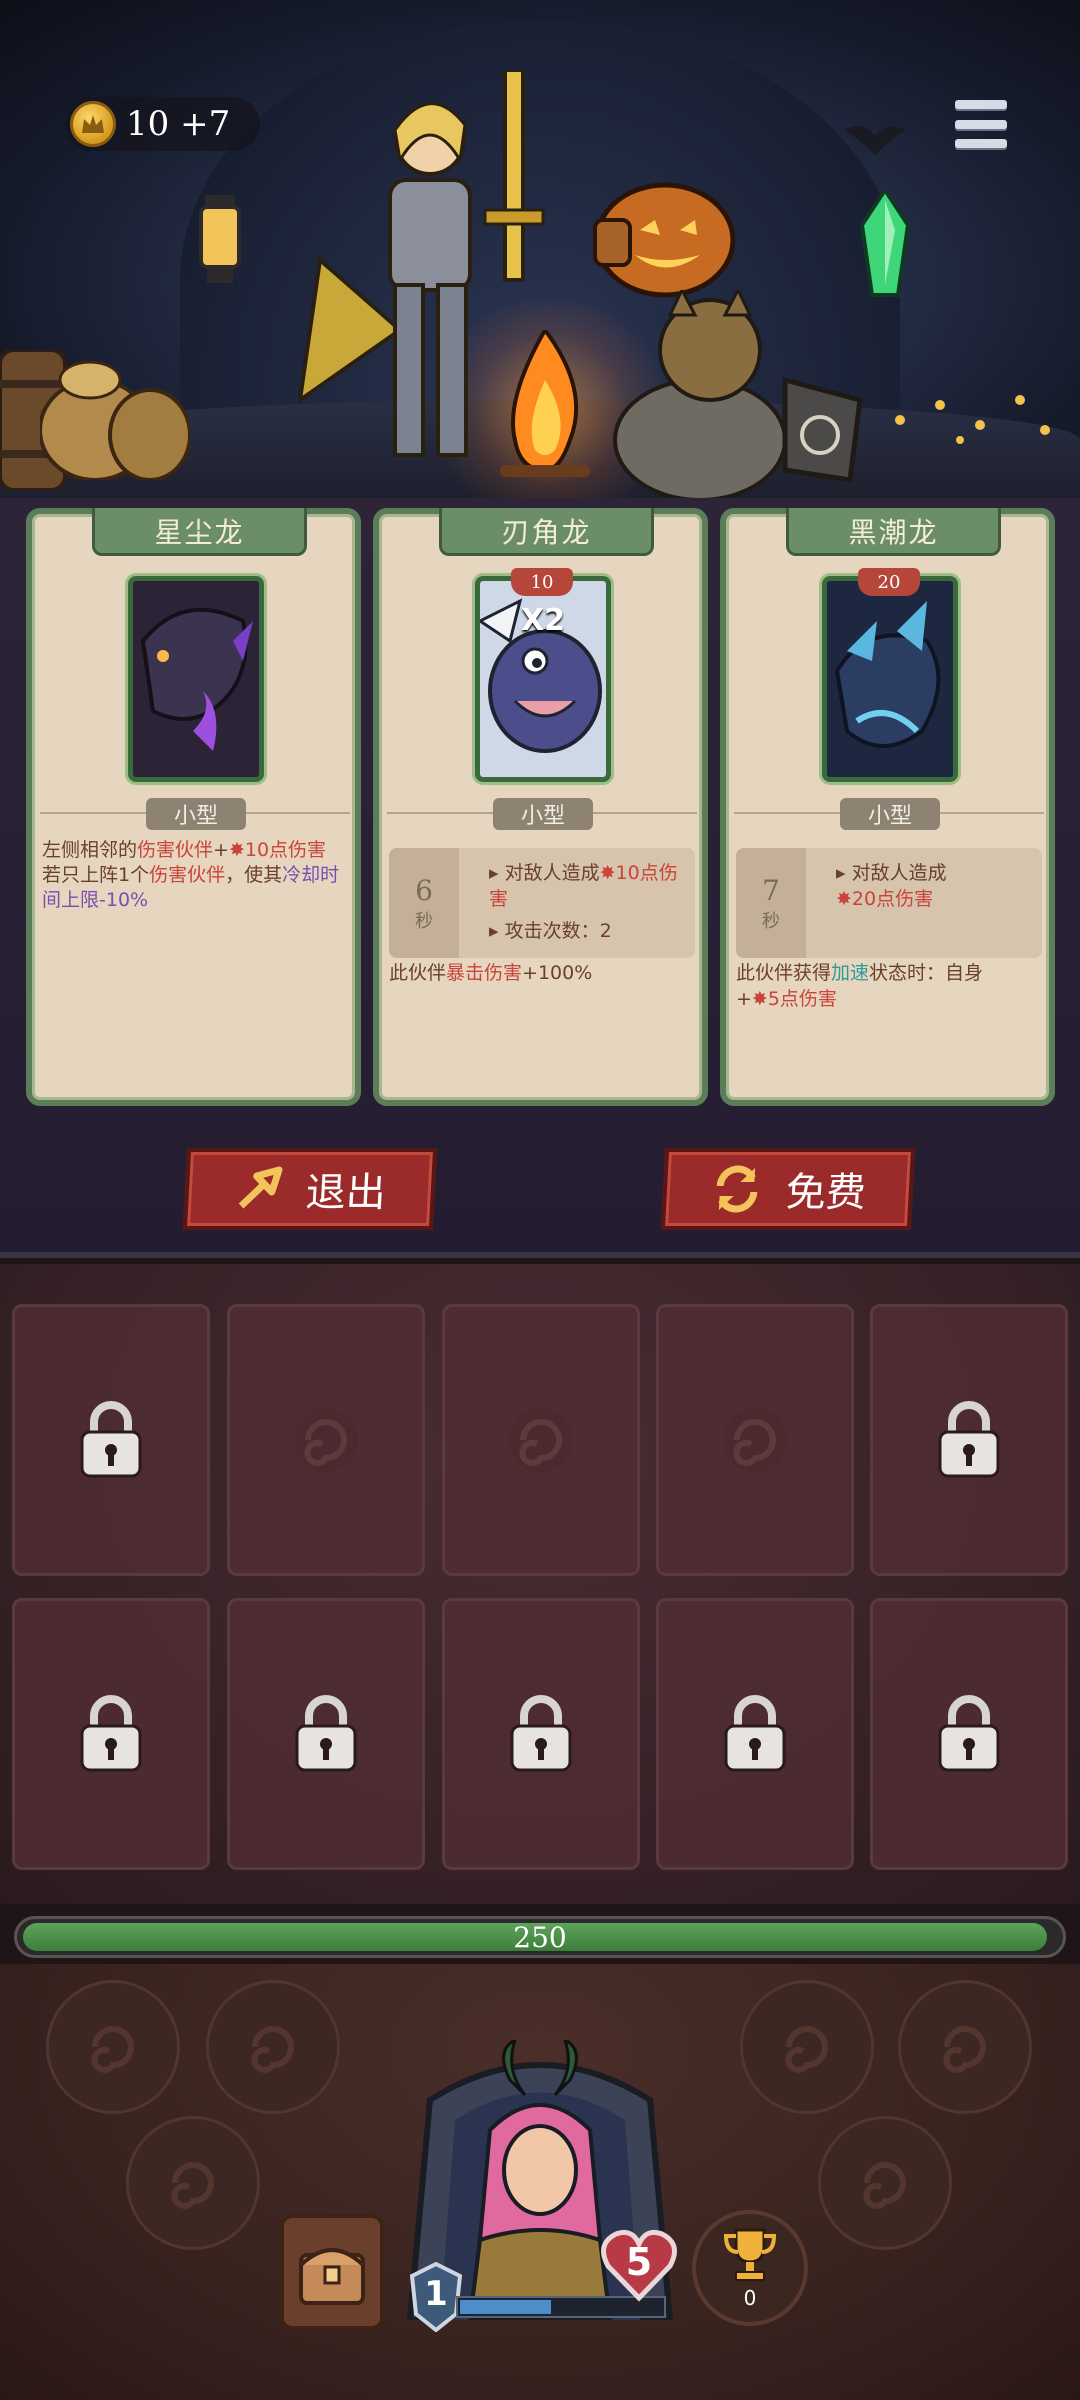  I want to click on gold-coins-pile, so click(972, 419).